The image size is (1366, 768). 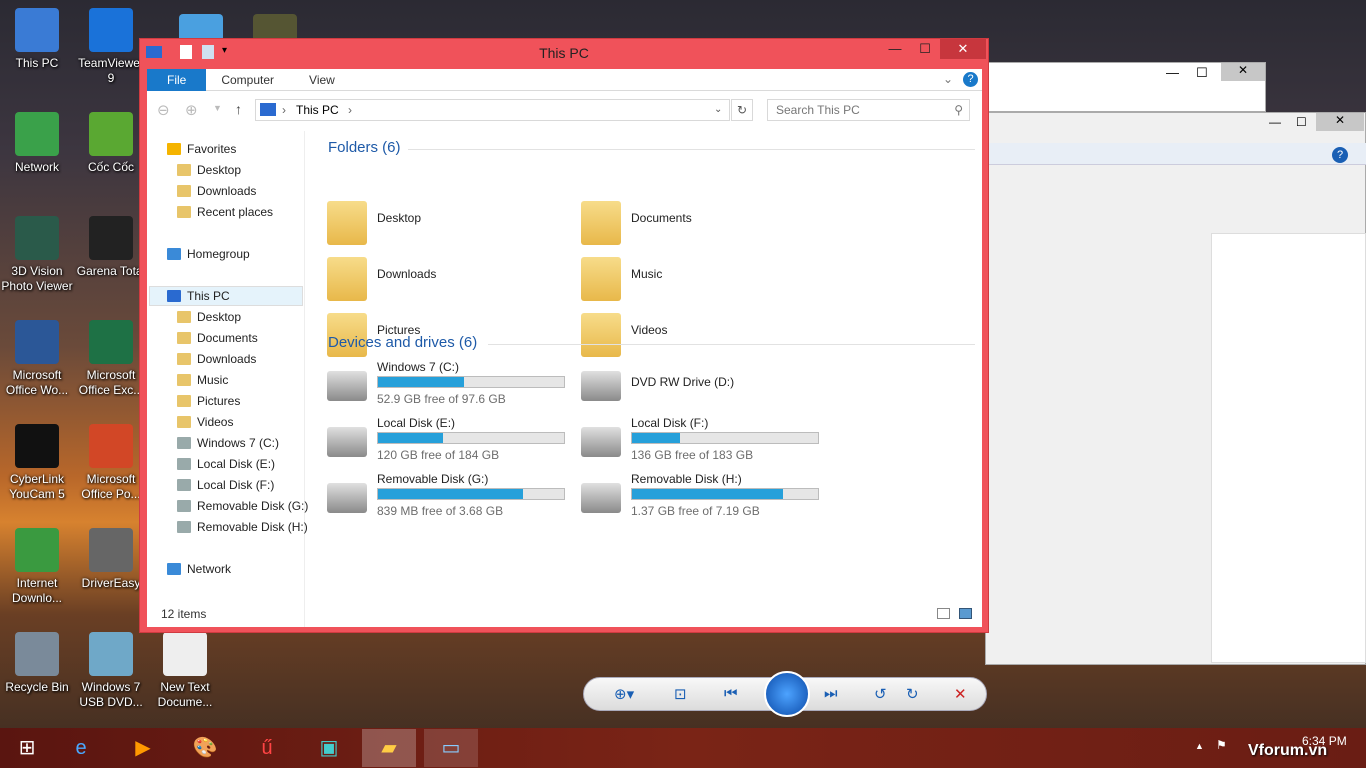 What do you see at coordinates (202, 380) in the screenshot?
I see `nav-item: Music` at bounding box center [202, 380].